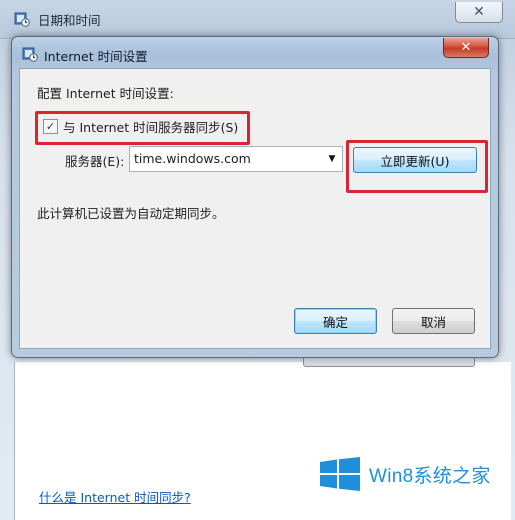 The width and height of the screenshot is (515, 520). Describe the element at coordinates (115, 496) in the screenshot. I see `internet-time-help-link: 什么是 Internet 时间同步?` at that location.